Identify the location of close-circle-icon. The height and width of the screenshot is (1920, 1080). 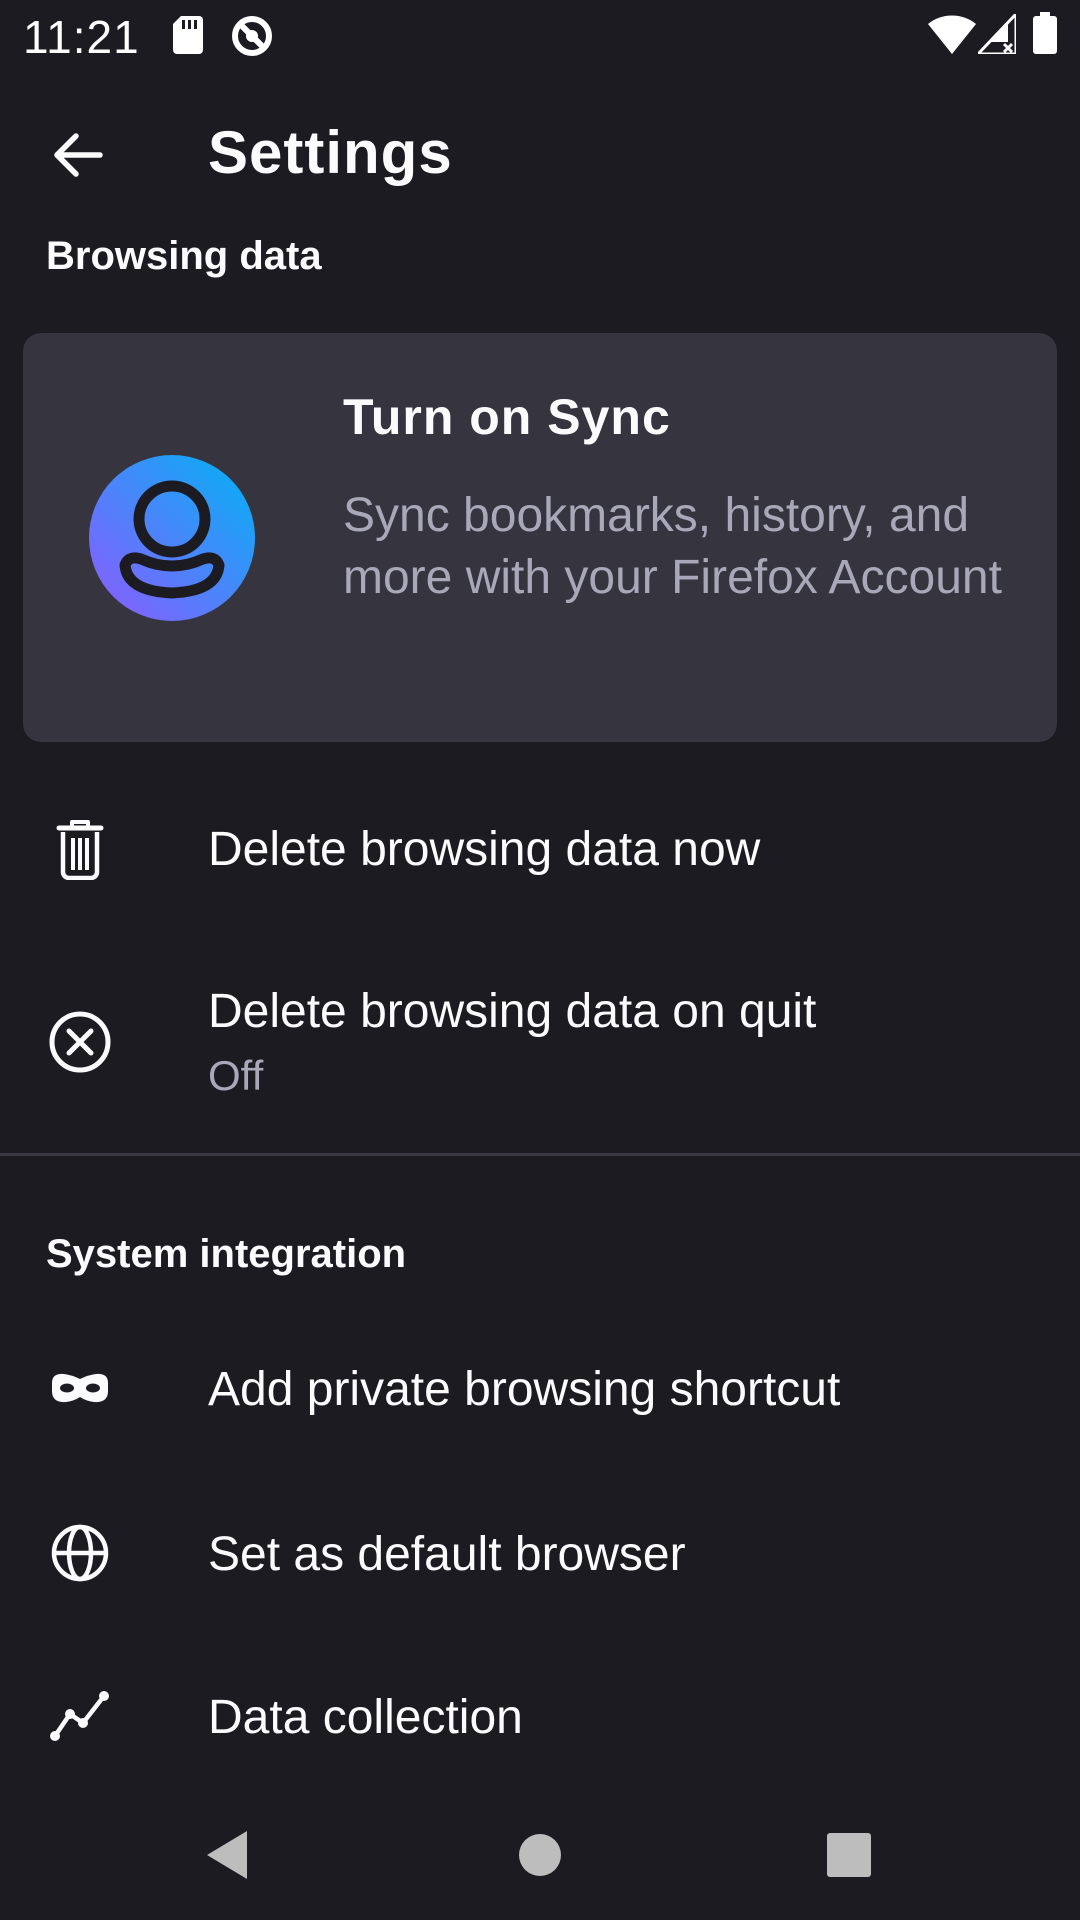
(80, 1042).